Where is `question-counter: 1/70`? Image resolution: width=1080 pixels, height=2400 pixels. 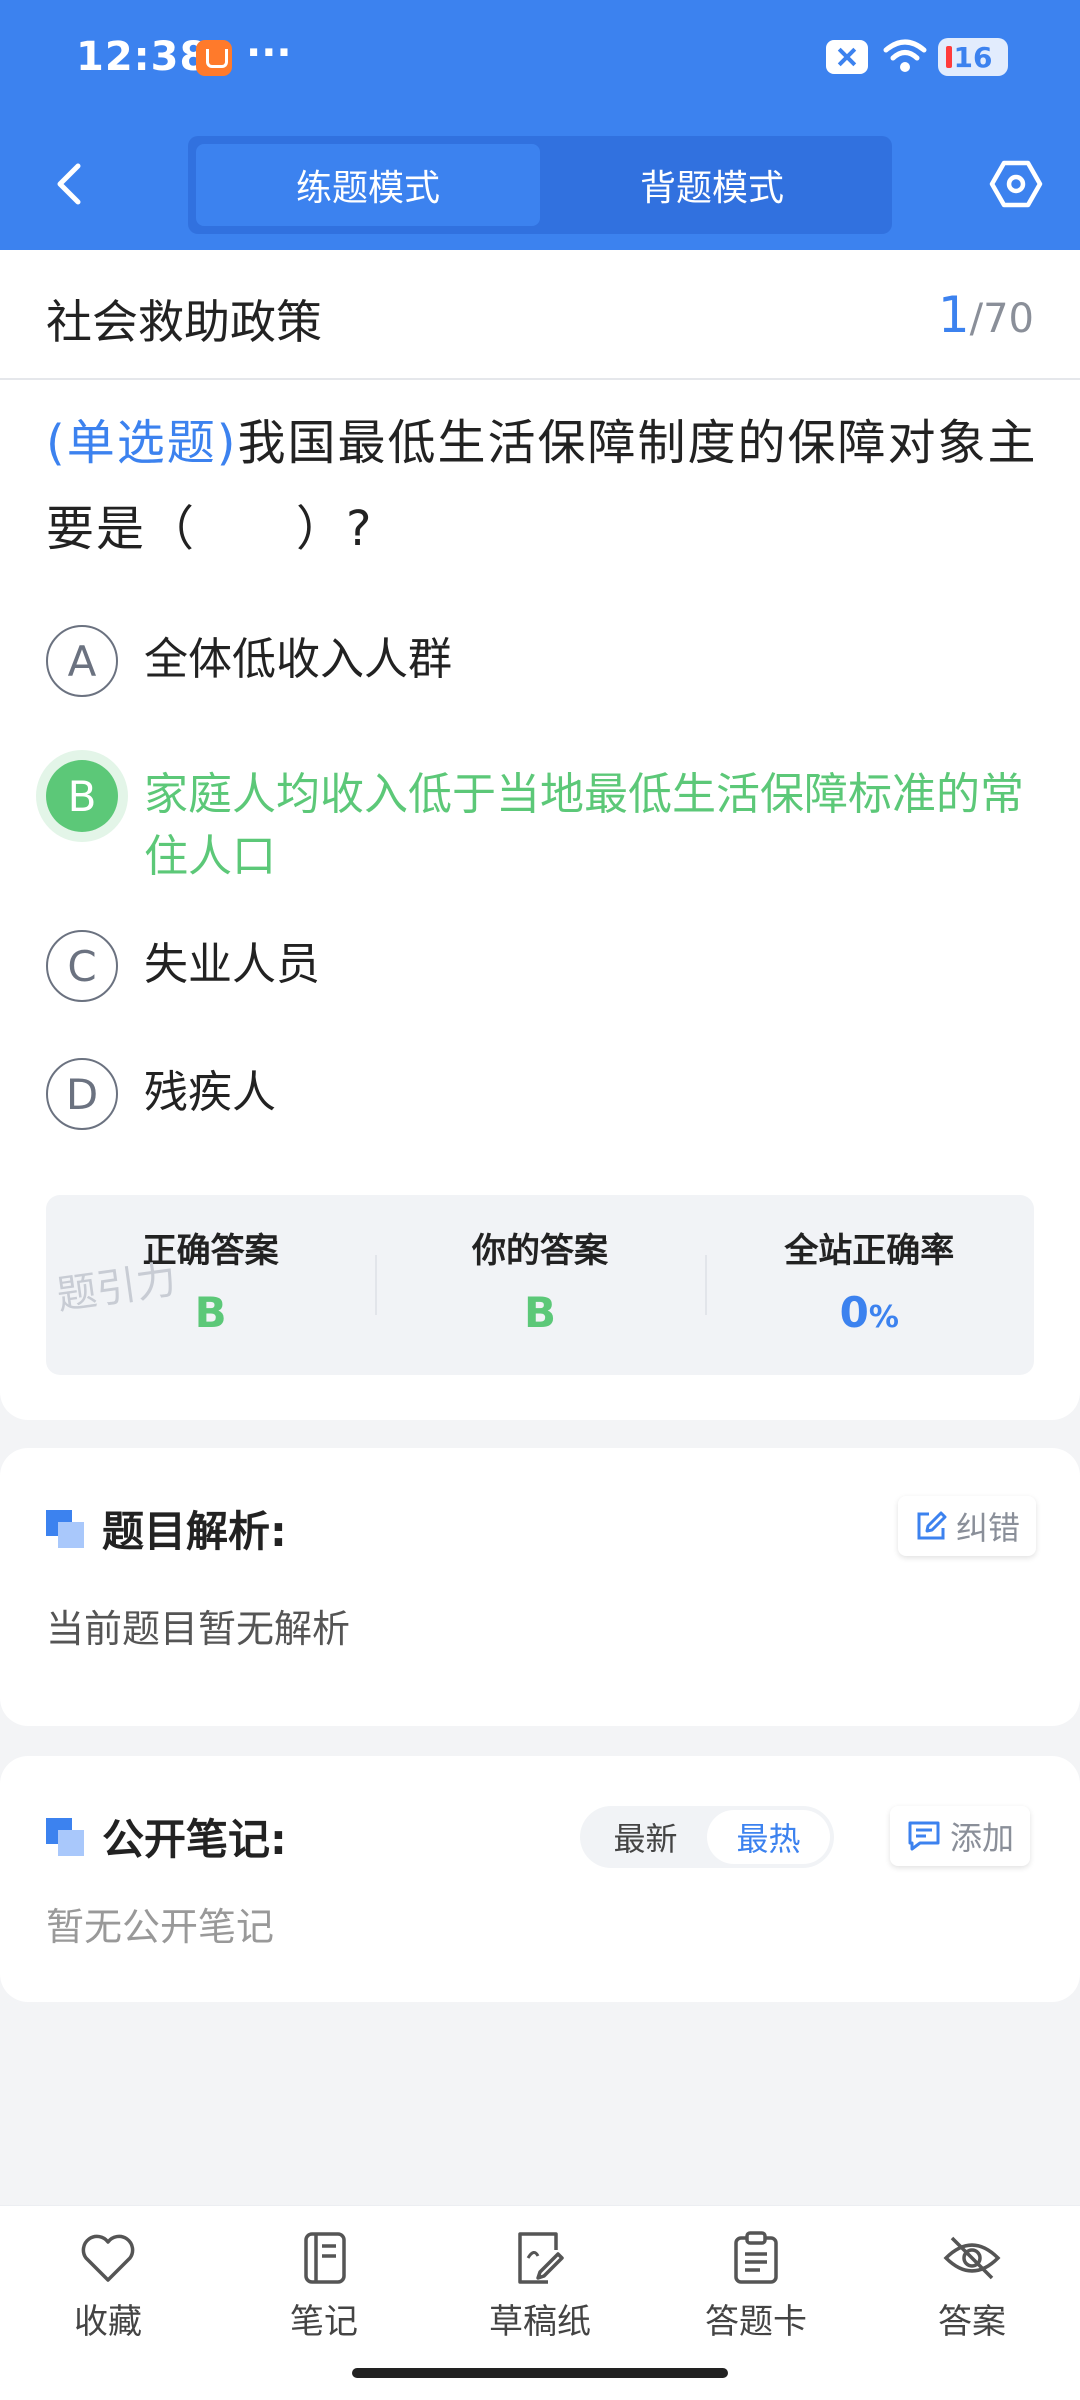
question-counter: 1/70 is located at coordinates (986, 315).